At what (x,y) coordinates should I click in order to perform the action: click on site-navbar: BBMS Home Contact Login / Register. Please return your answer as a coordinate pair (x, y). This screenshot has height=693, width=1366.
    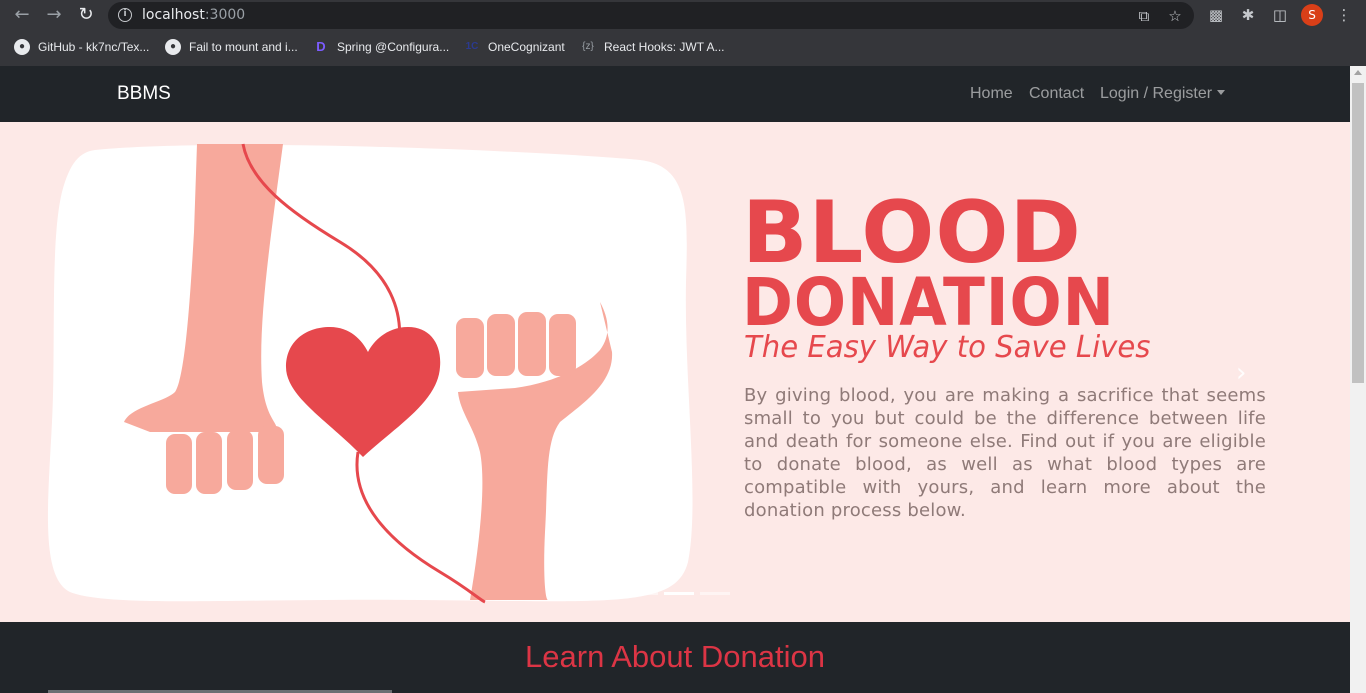
    Looking at the image, I should click on (675, 94).